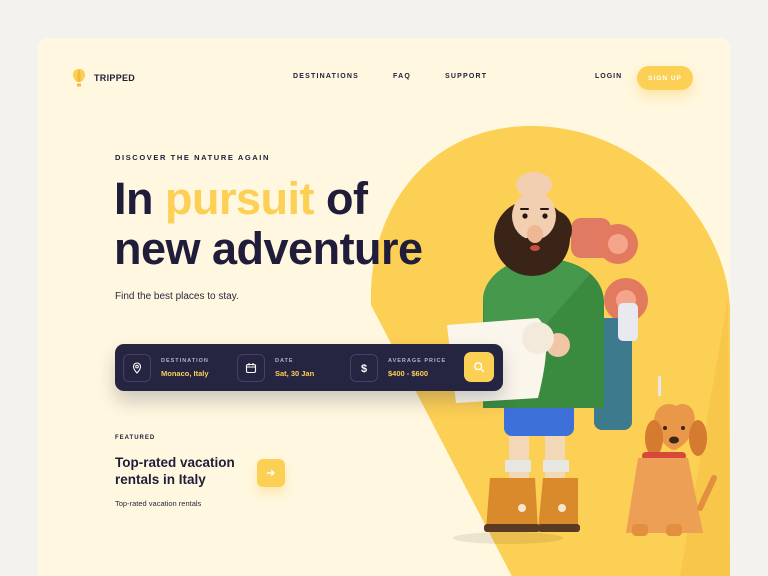 This screenshot has height=576, width=768. I want to click on brand-logo: TRIPPED, so click(103, 78).